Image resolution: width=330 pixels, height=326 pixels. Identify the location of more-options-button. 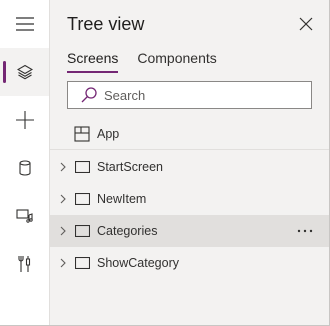
(305, 231).